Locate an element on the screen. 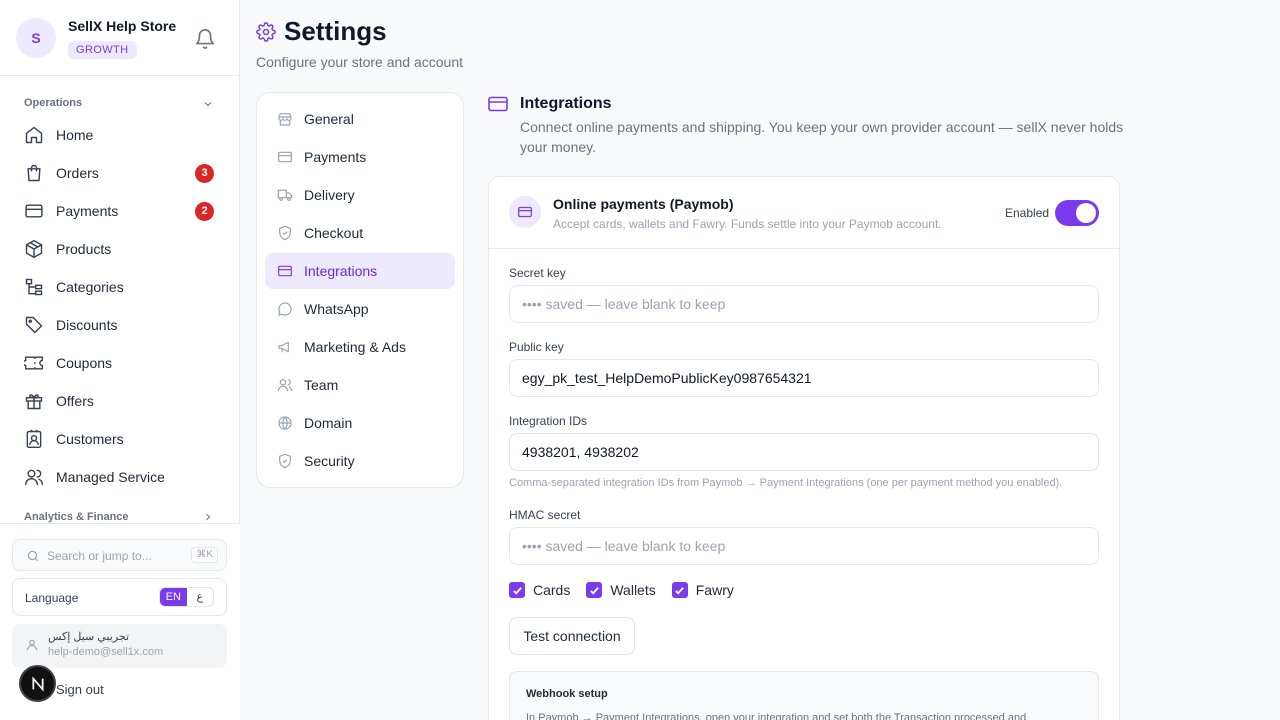 This screenshot has width=1280, height=720. cards-checkbox: Cards is located at coordinates (539, 590).